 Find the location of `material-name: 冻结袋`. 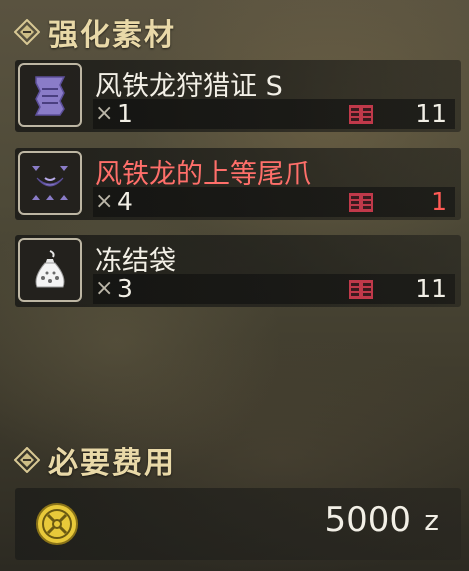

material-name: 冻结袋 is located at coordinates (135, 261).